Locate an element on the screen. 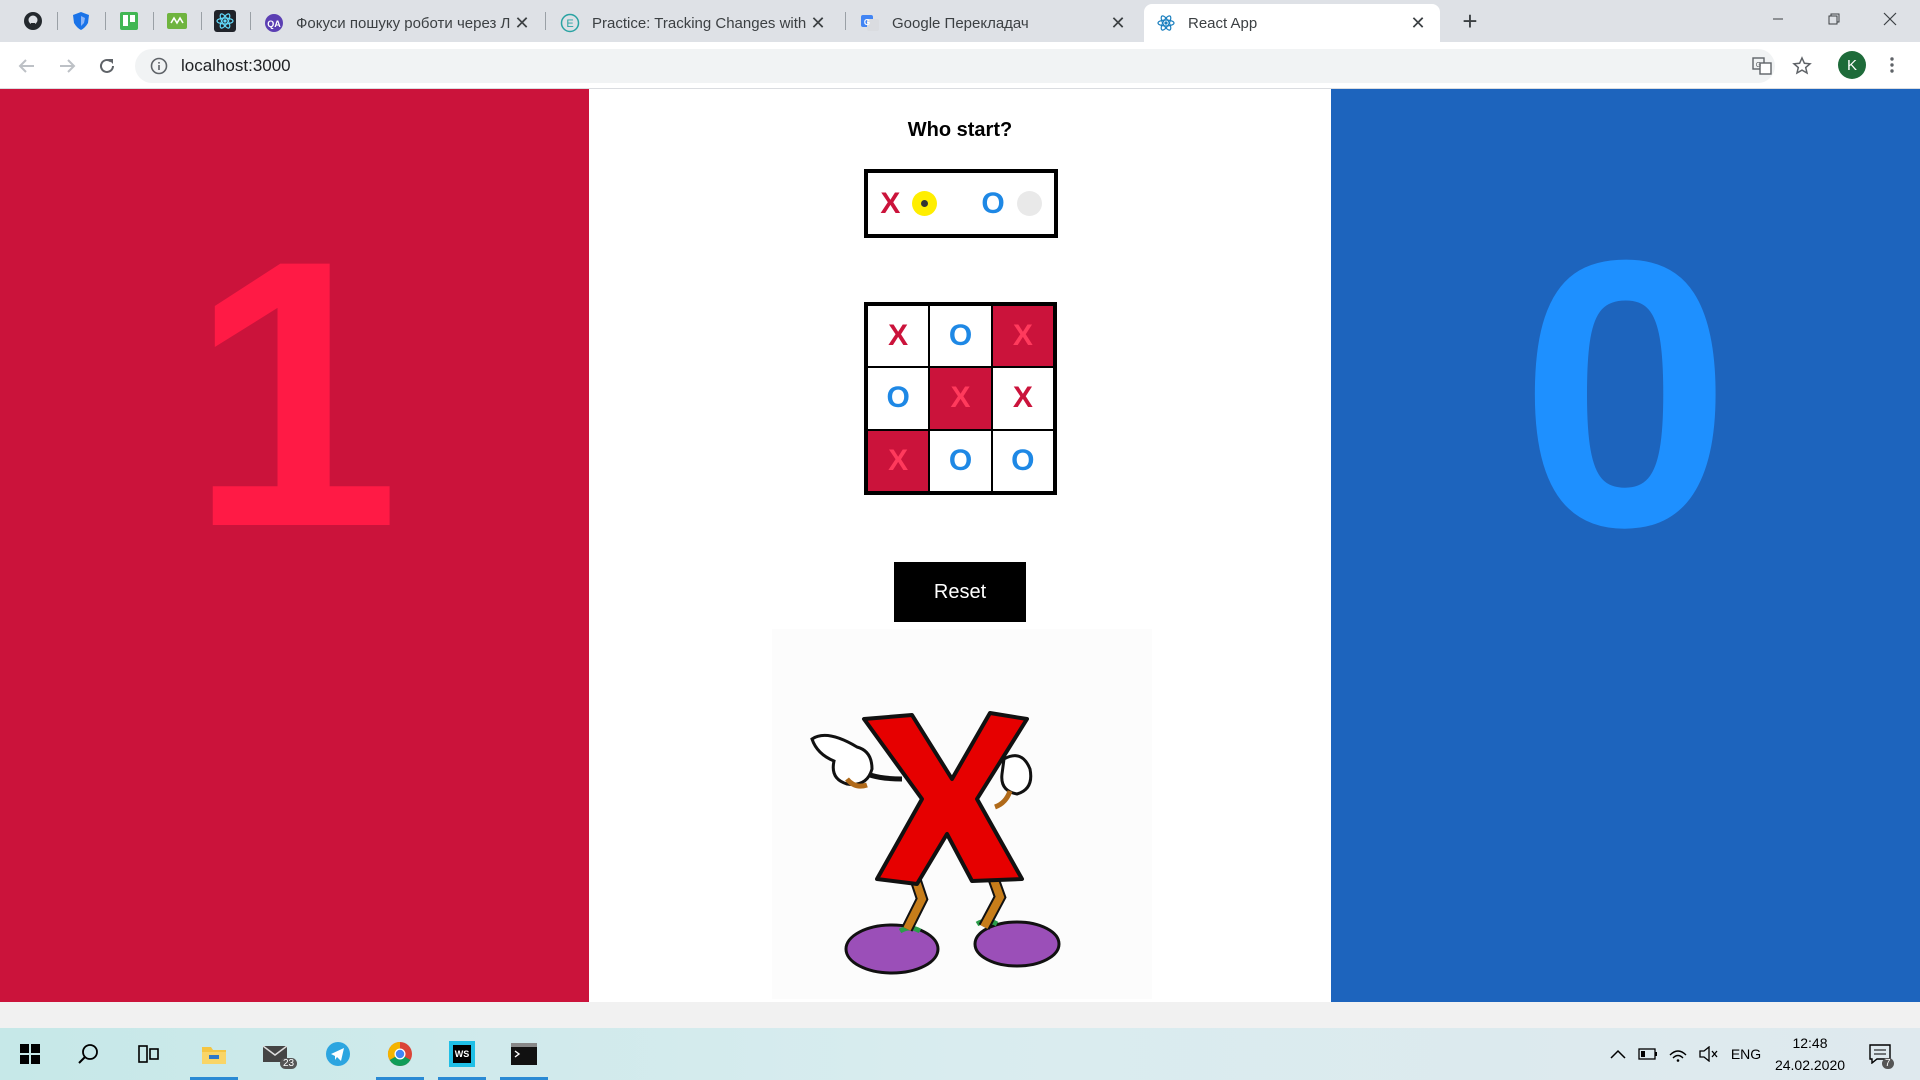  trello-icon is located at coordinates (129, 21).